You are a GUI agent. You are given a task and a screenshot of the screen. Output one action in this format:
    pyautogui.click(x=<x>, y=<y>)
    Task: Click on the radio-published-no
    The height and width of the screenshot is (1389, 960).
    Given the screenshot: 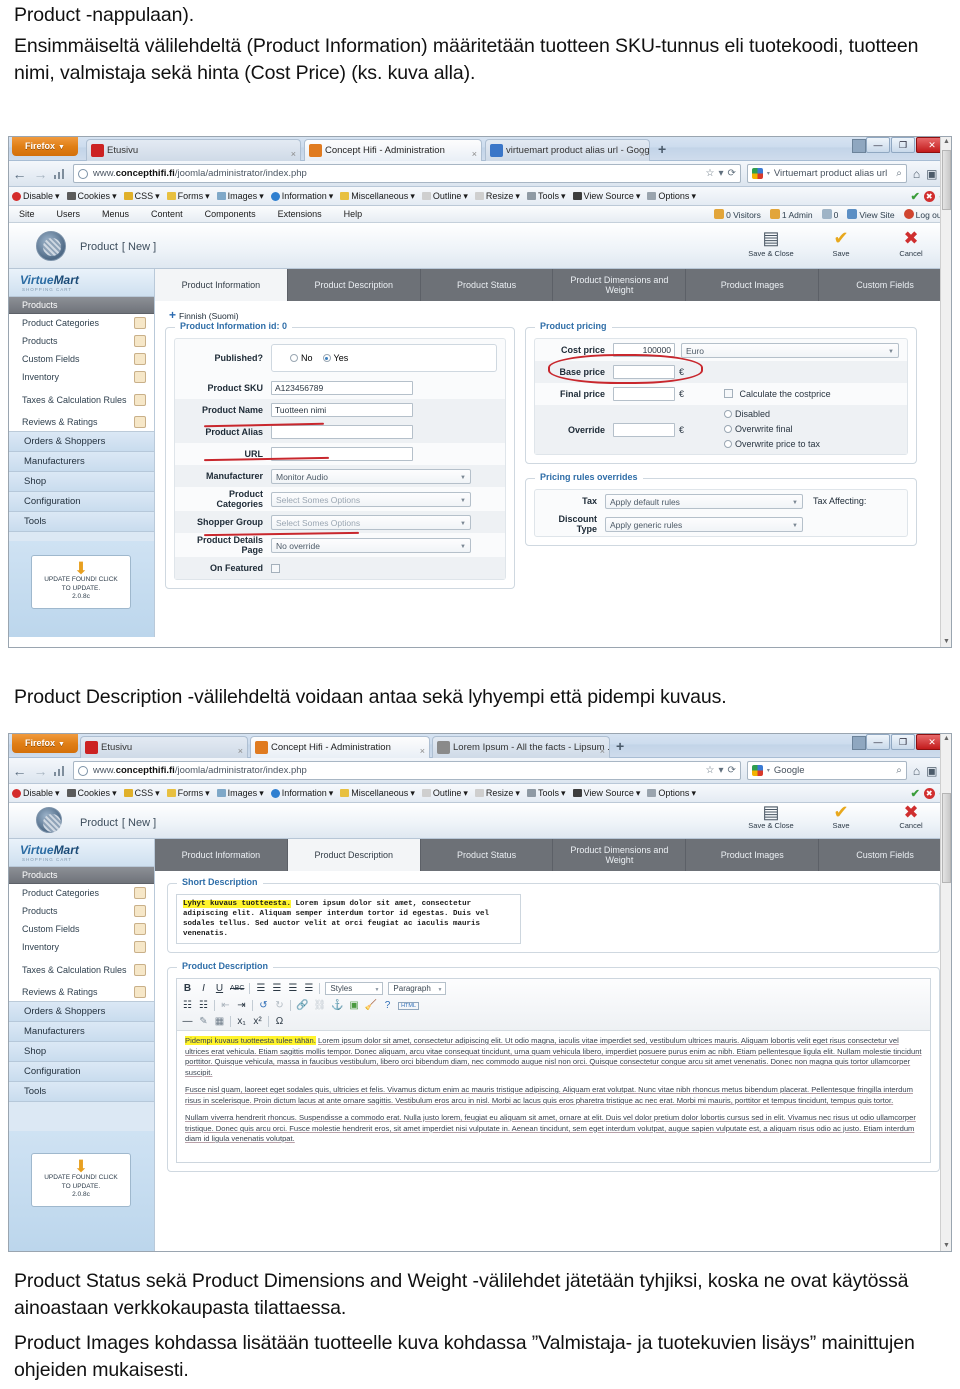 What is the action you would take?
    pyautogui.click(x=294, y=358)
    